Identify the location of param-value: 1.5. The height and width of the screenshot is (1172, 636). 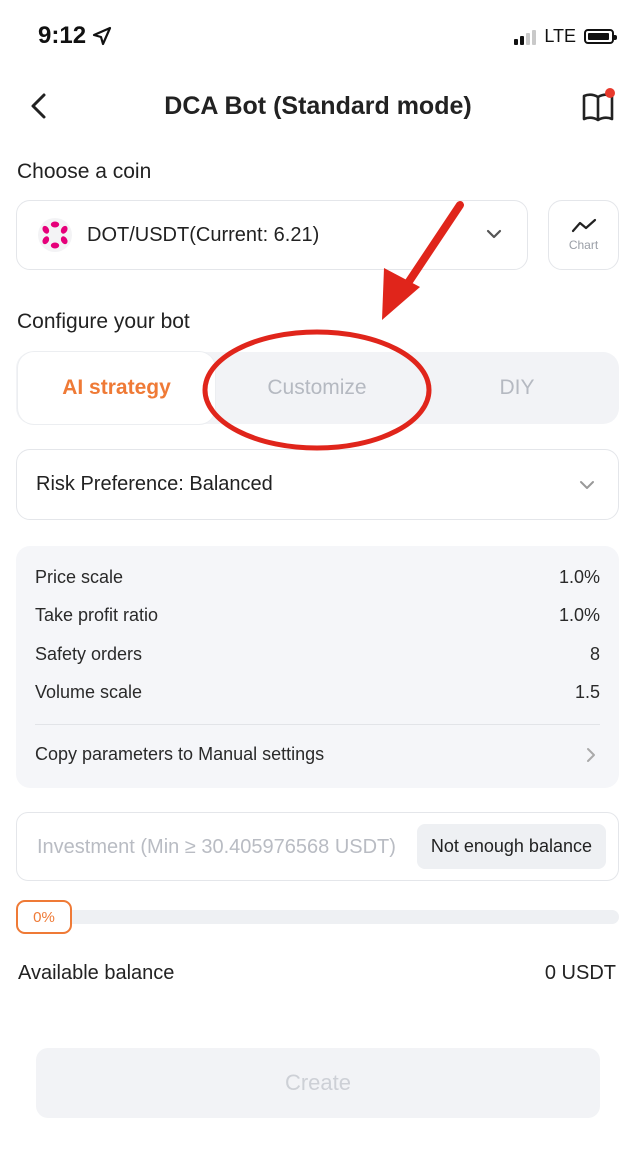
(587, 692).